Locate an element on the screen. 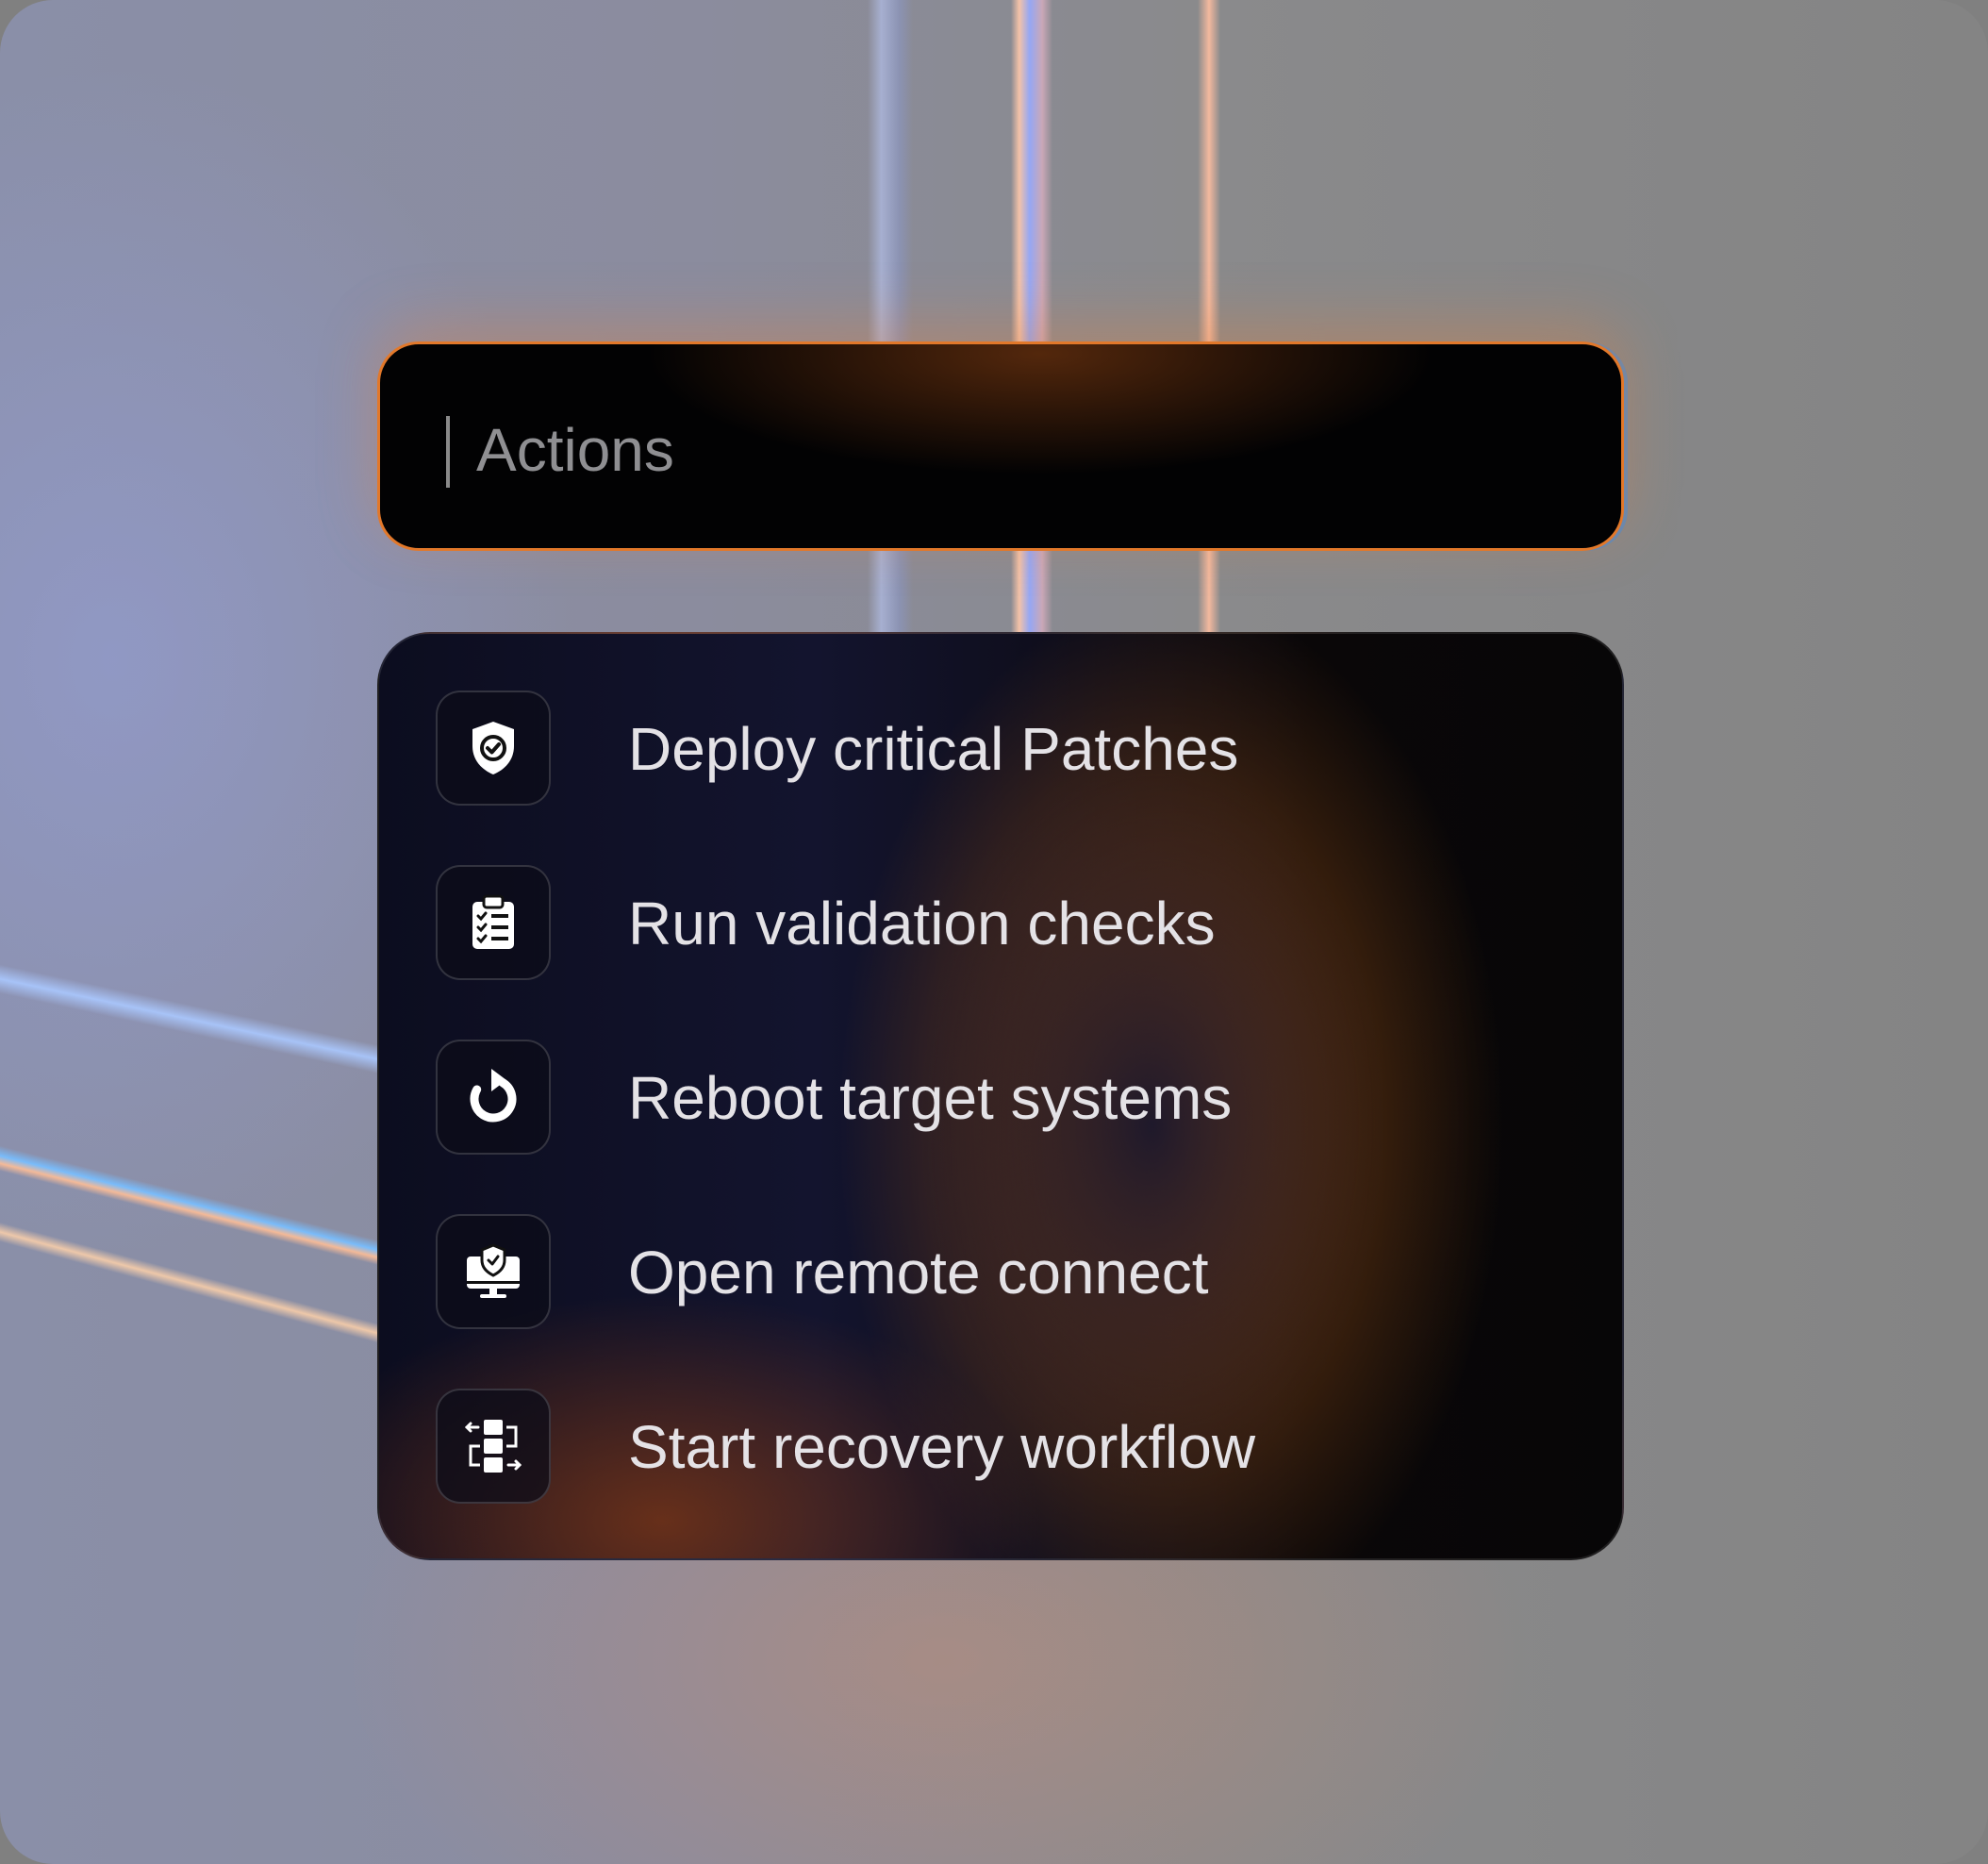  monitor-shield-icon is located at coordinates (494, 1271).